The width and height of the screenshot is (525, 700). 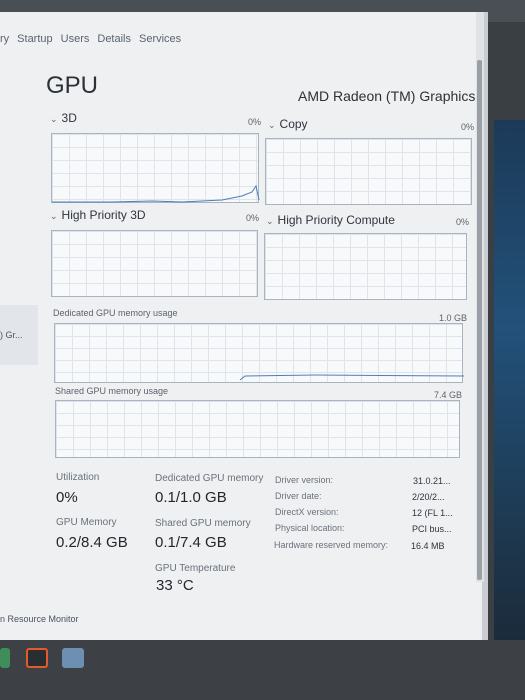 What do you see at coordinates (5, 658) in the screenshot?
I see `taskbar-app-icon` at bounding box center [5, 658].